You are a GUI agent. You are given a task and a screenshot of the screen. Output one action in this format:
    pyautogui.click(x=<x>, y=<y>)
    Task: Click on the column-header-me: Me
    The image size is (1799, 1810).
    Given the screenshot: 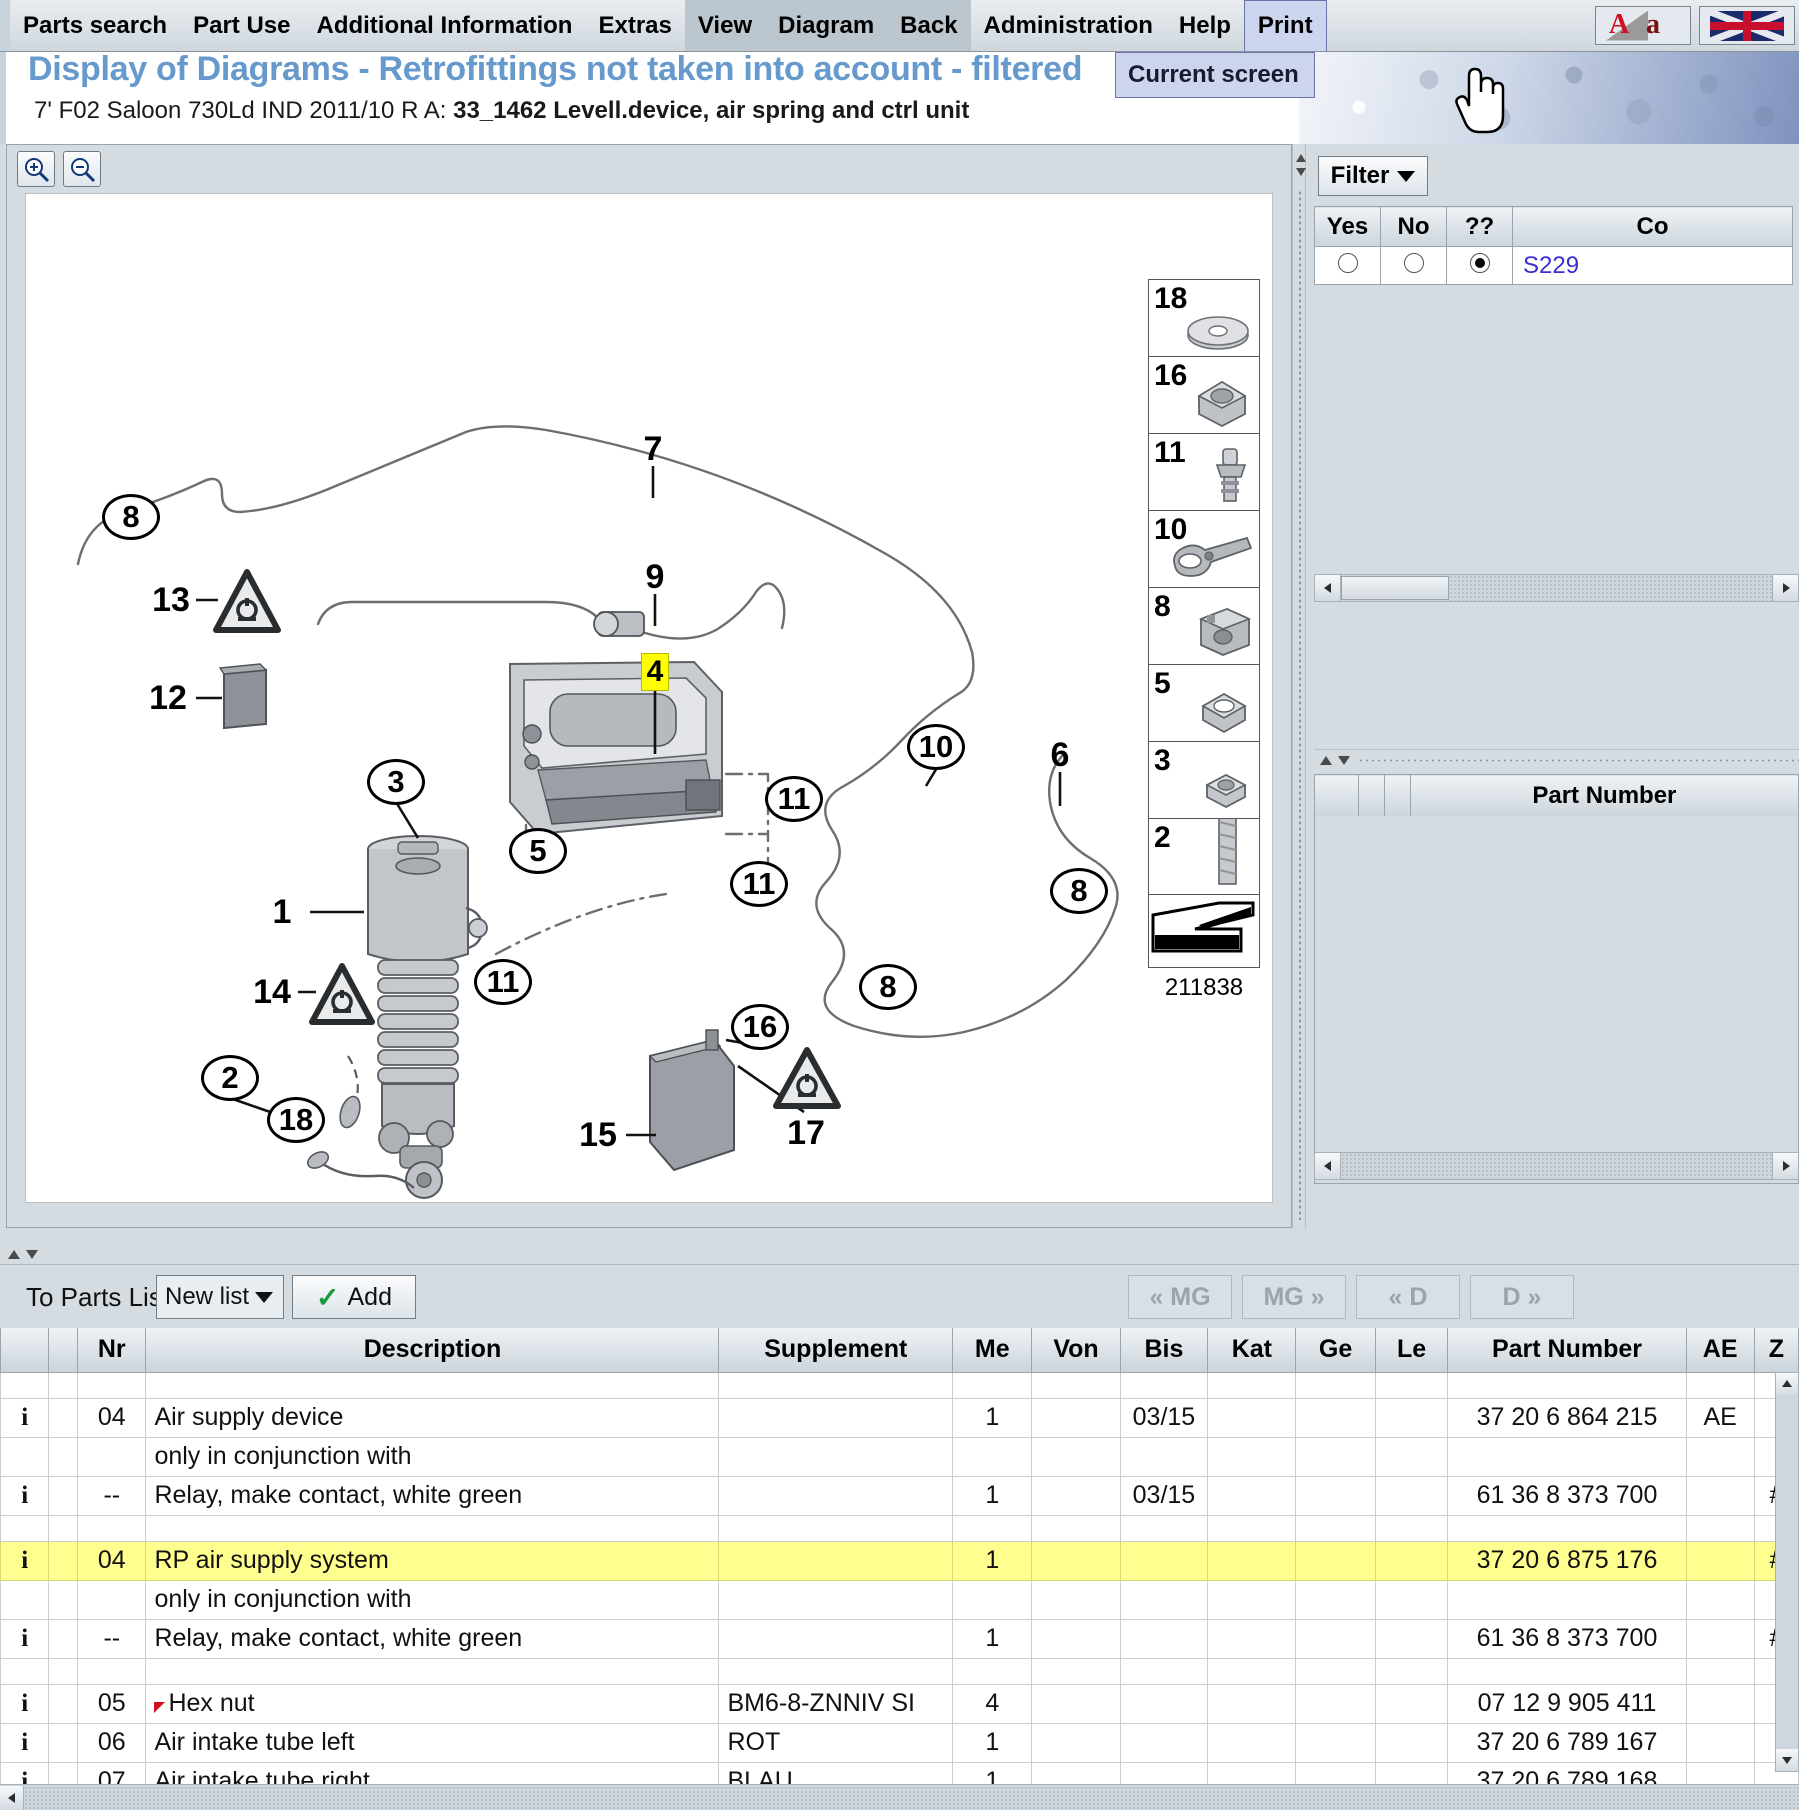 What is the action you would take?
    pyautogui.click(x=992, y=1350)
    